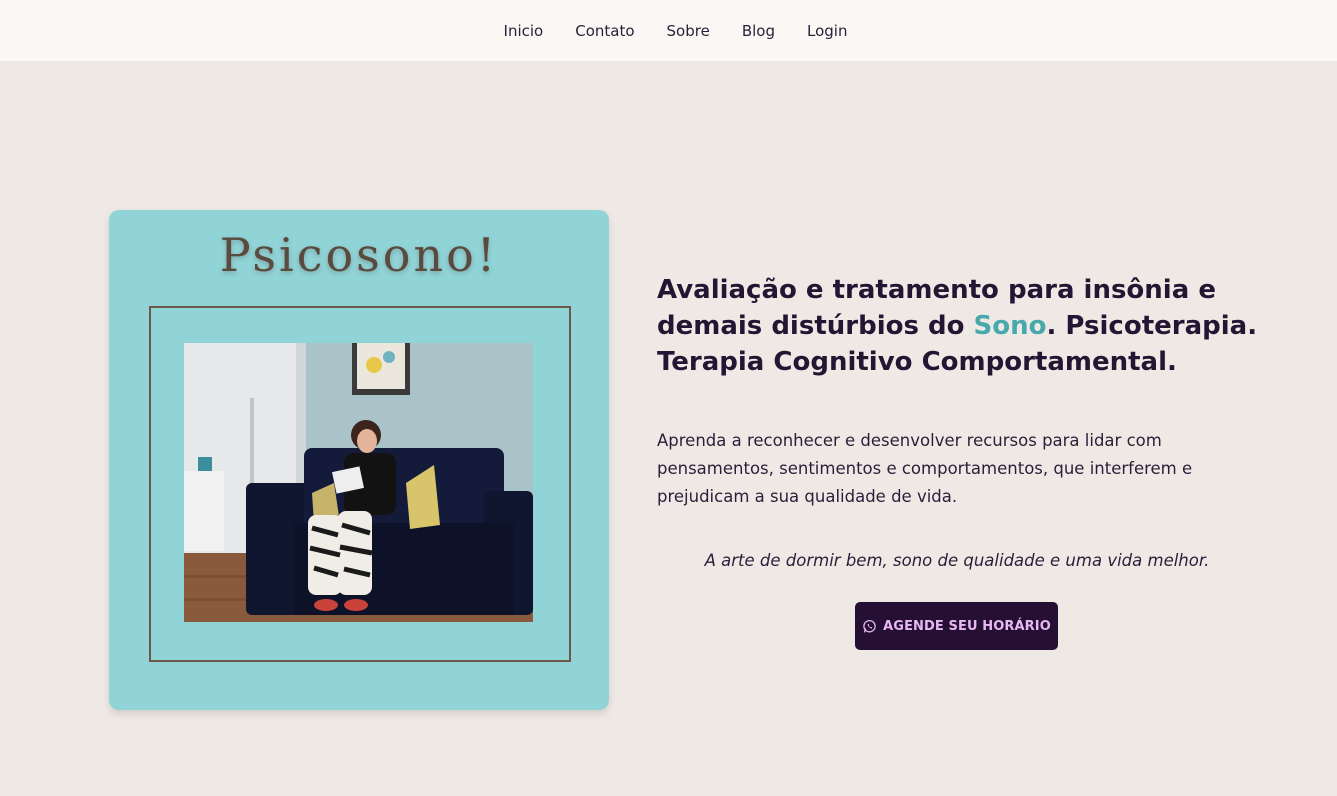 Image resolution: width=1337 pixels, height=796 pixels. I want to click on nav-link-sobre: Sobre, so click(688, 31).